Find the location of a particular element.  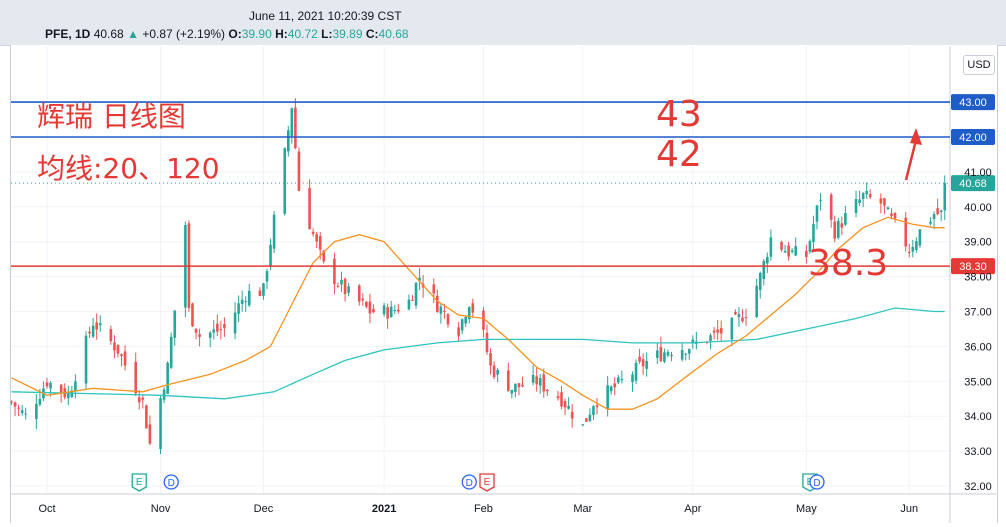

currency-button: USD is located at coordinates (979, 65).